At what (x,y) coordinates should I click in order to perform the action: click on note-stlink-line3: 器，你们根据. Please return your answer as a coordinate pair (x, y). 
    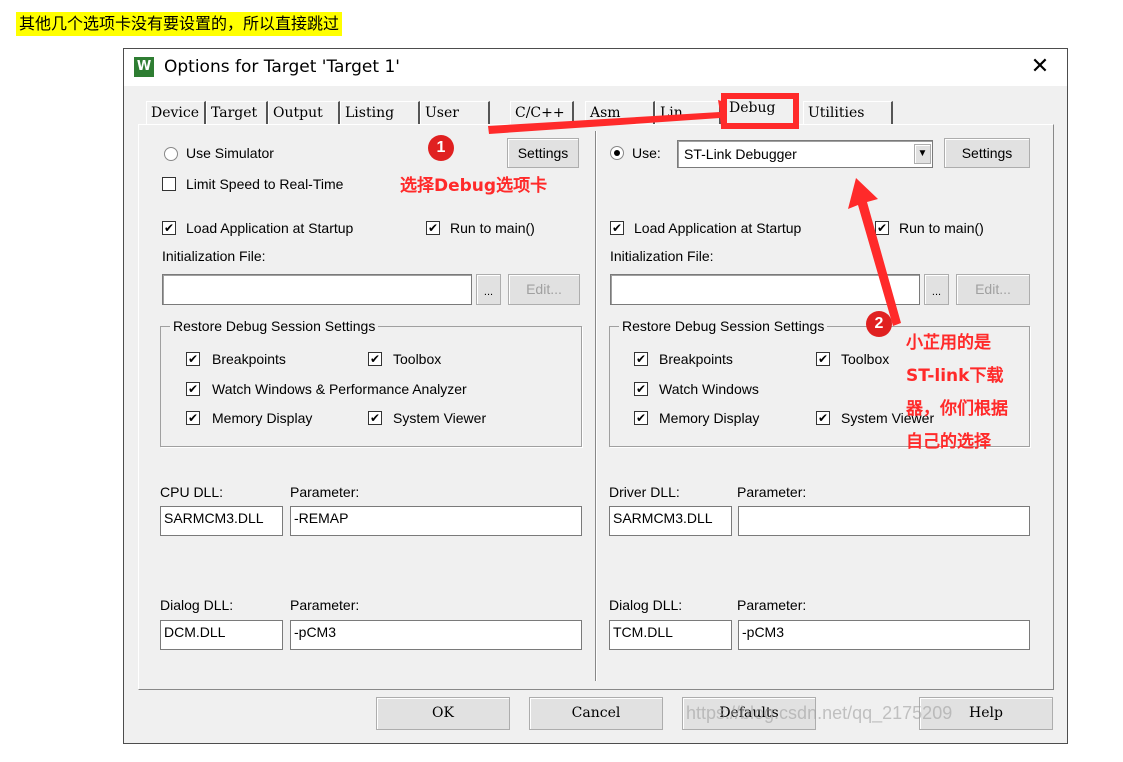
    Looking at the image, I should click on (957, 409).